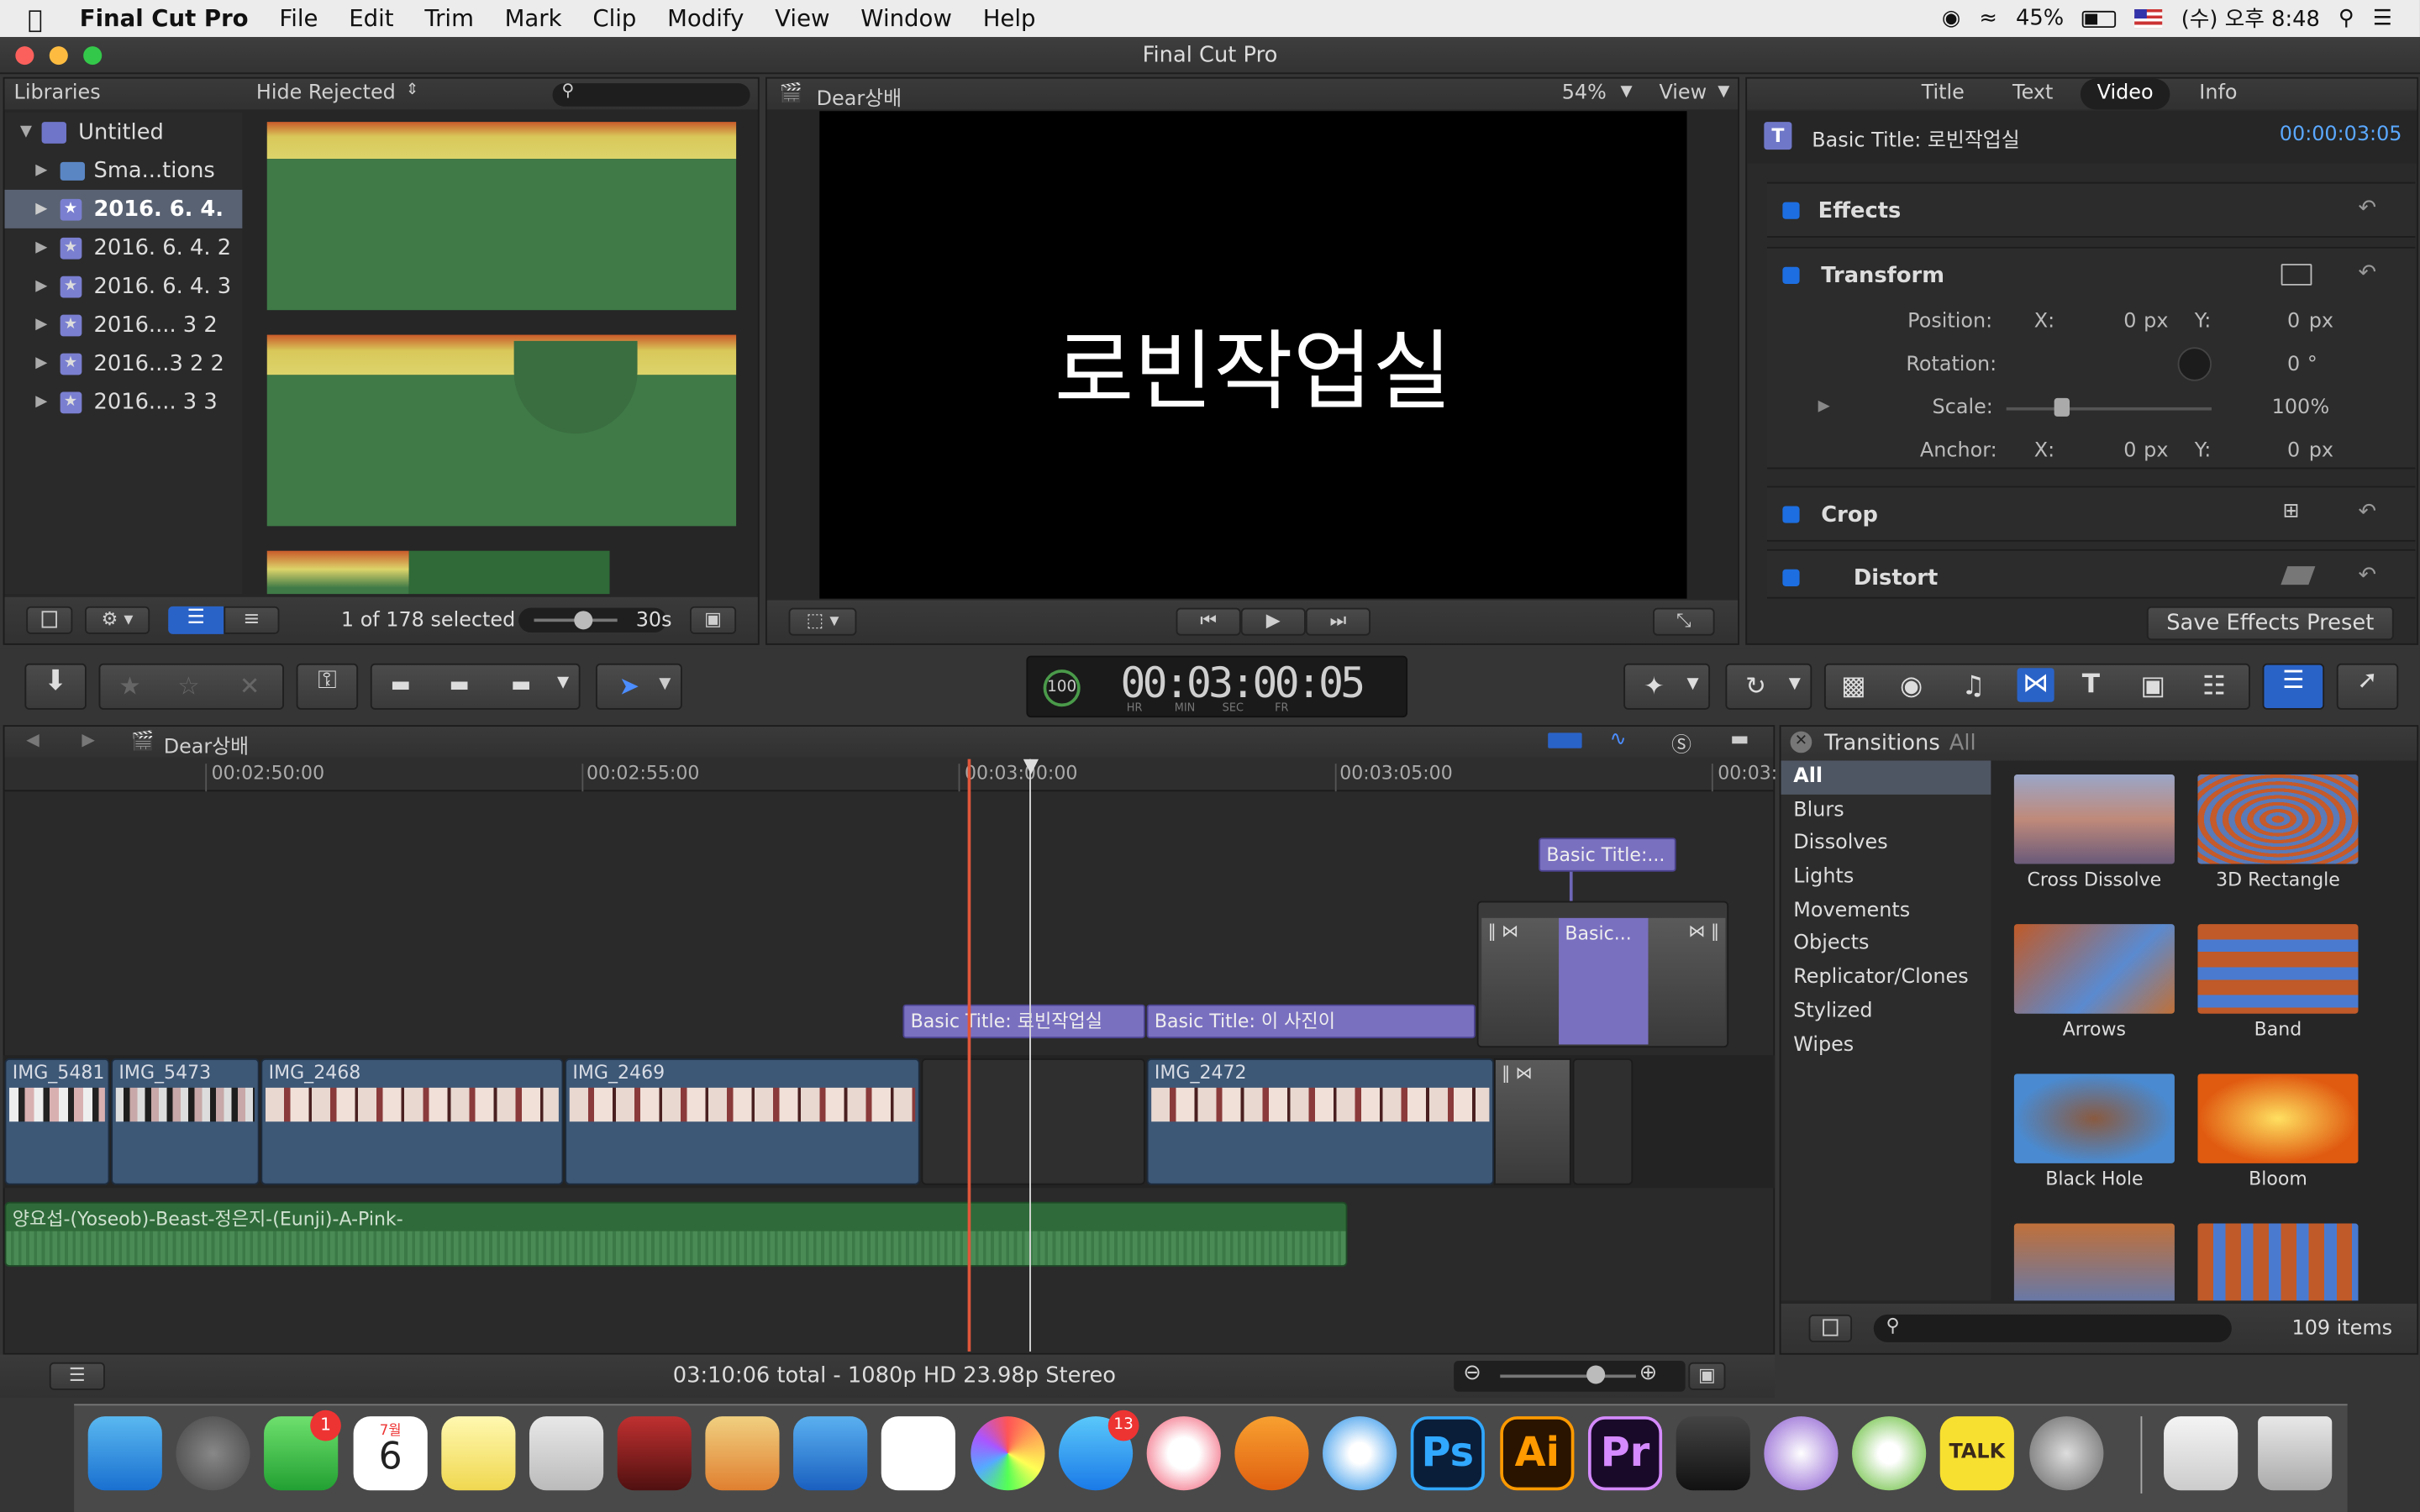  I want to click on notes-icon, so click(479, 1453).